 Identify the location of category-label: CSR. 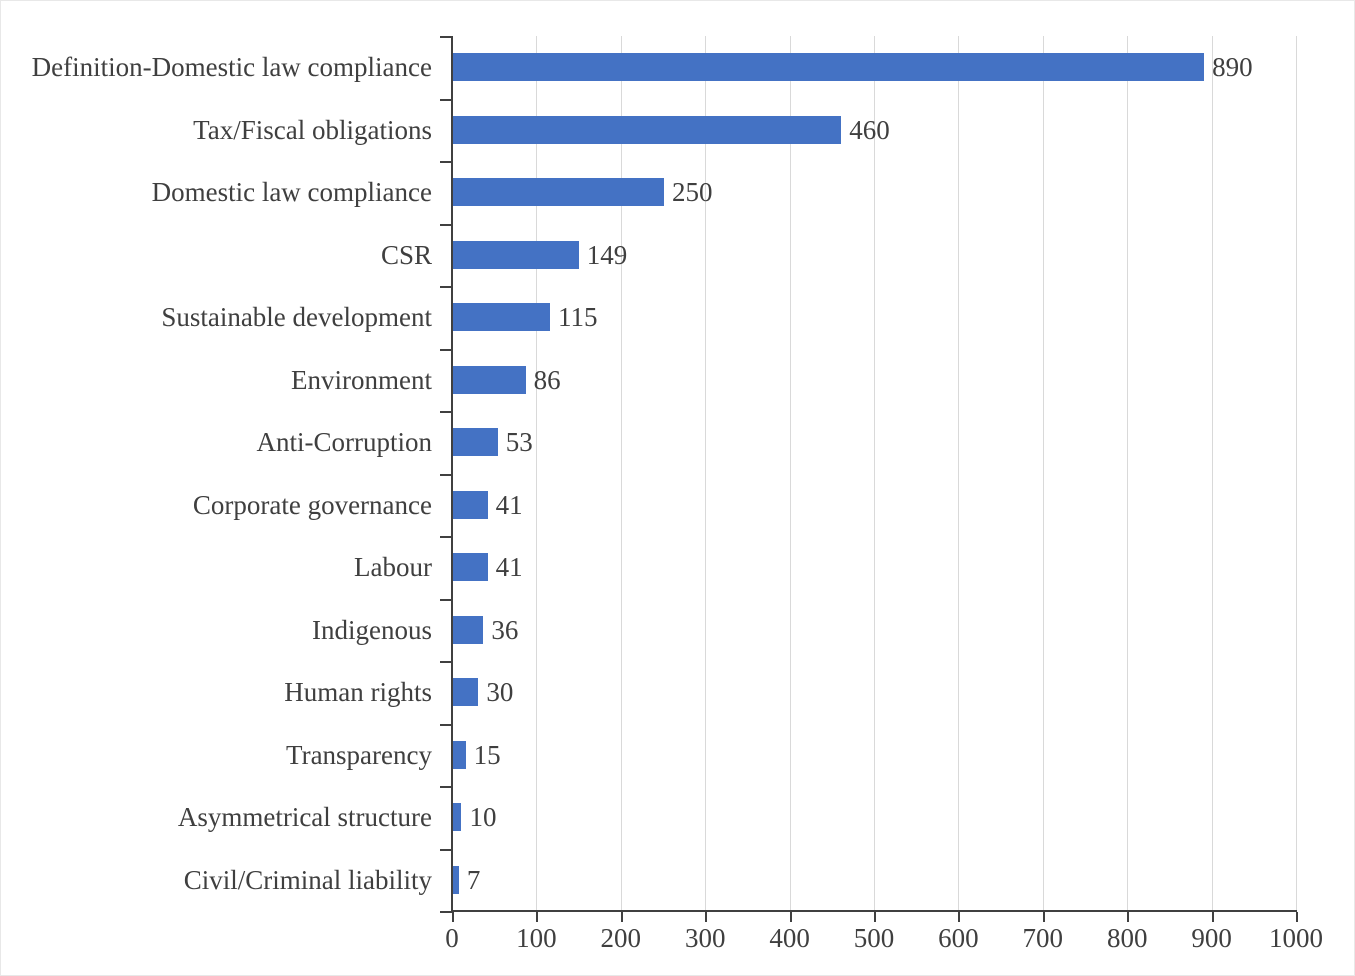
(406, 254).